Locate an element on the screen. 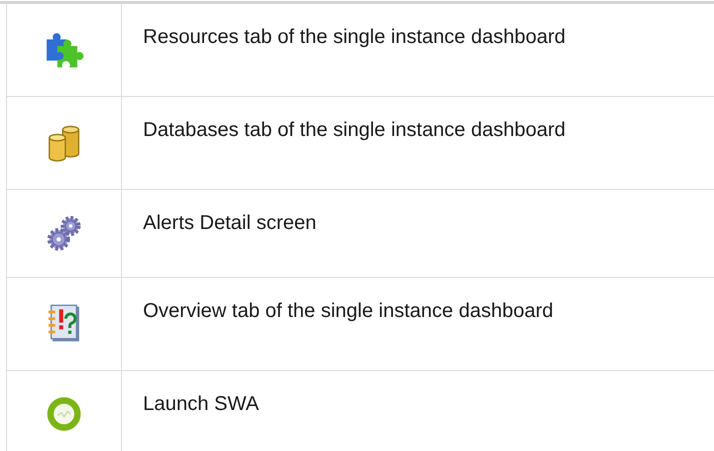  notebook-alert-icon is located at coordinates (64, 324).